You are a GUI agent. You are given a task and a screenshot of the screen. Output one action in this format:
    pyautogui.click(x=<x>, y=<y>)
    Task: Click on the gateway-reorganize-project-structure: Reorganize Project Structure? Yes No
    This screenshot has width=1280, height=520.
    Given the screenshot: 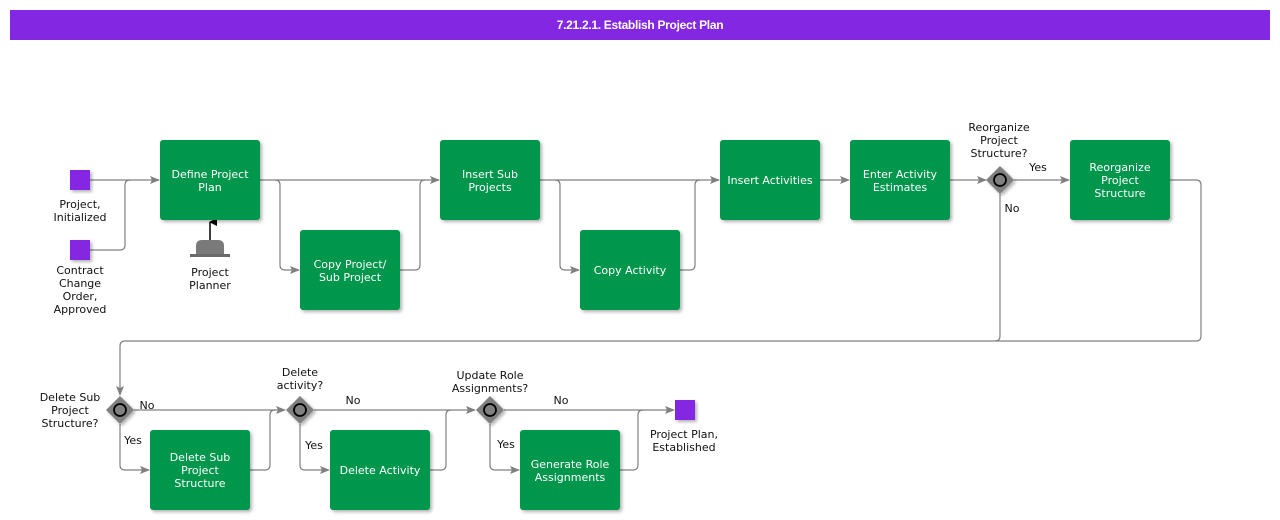 What is the action you would take?
    pyautogui.click(x=1007, y=168)
    